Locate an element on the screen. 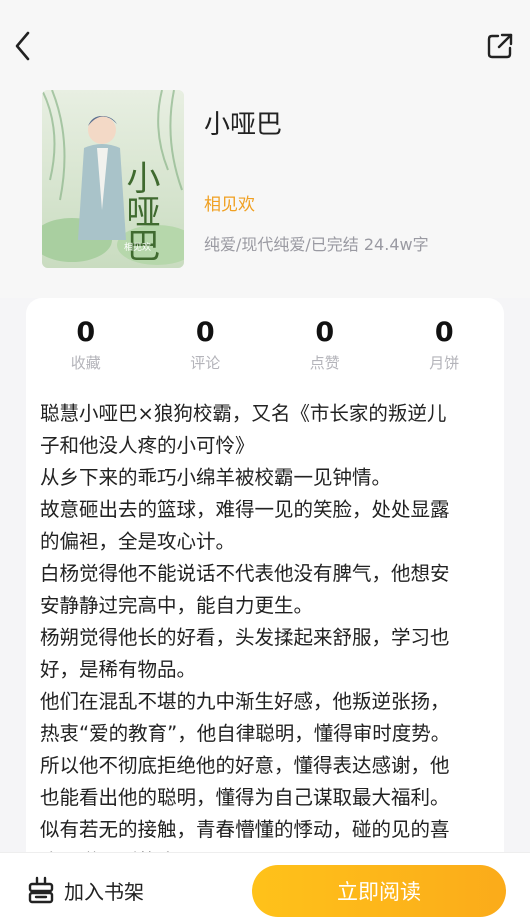  share-icon is located at coordinates (500, 46).